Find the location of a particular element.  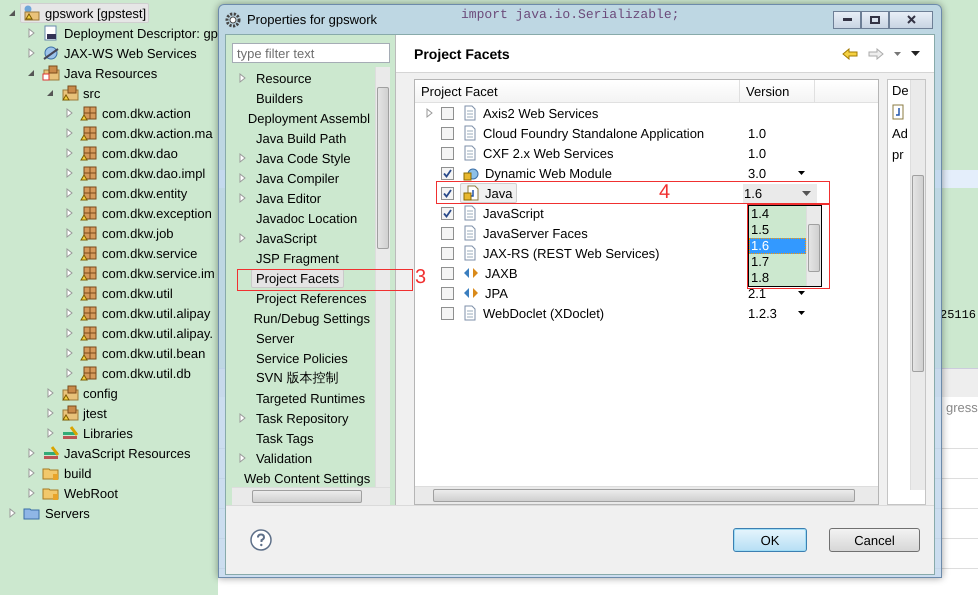

minimize-button is located at coordinates (847, 19).